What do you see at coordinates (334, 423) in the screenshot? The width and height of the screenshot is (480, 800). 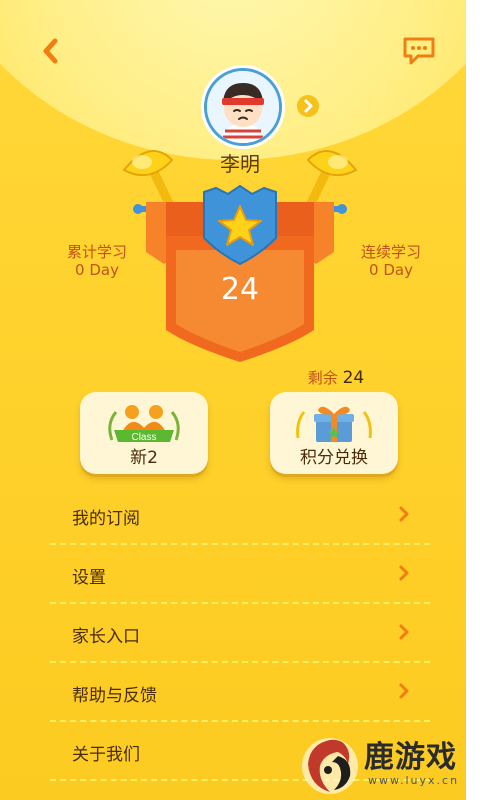 I see `gift-box-icon` at bounding box center [334, 423].